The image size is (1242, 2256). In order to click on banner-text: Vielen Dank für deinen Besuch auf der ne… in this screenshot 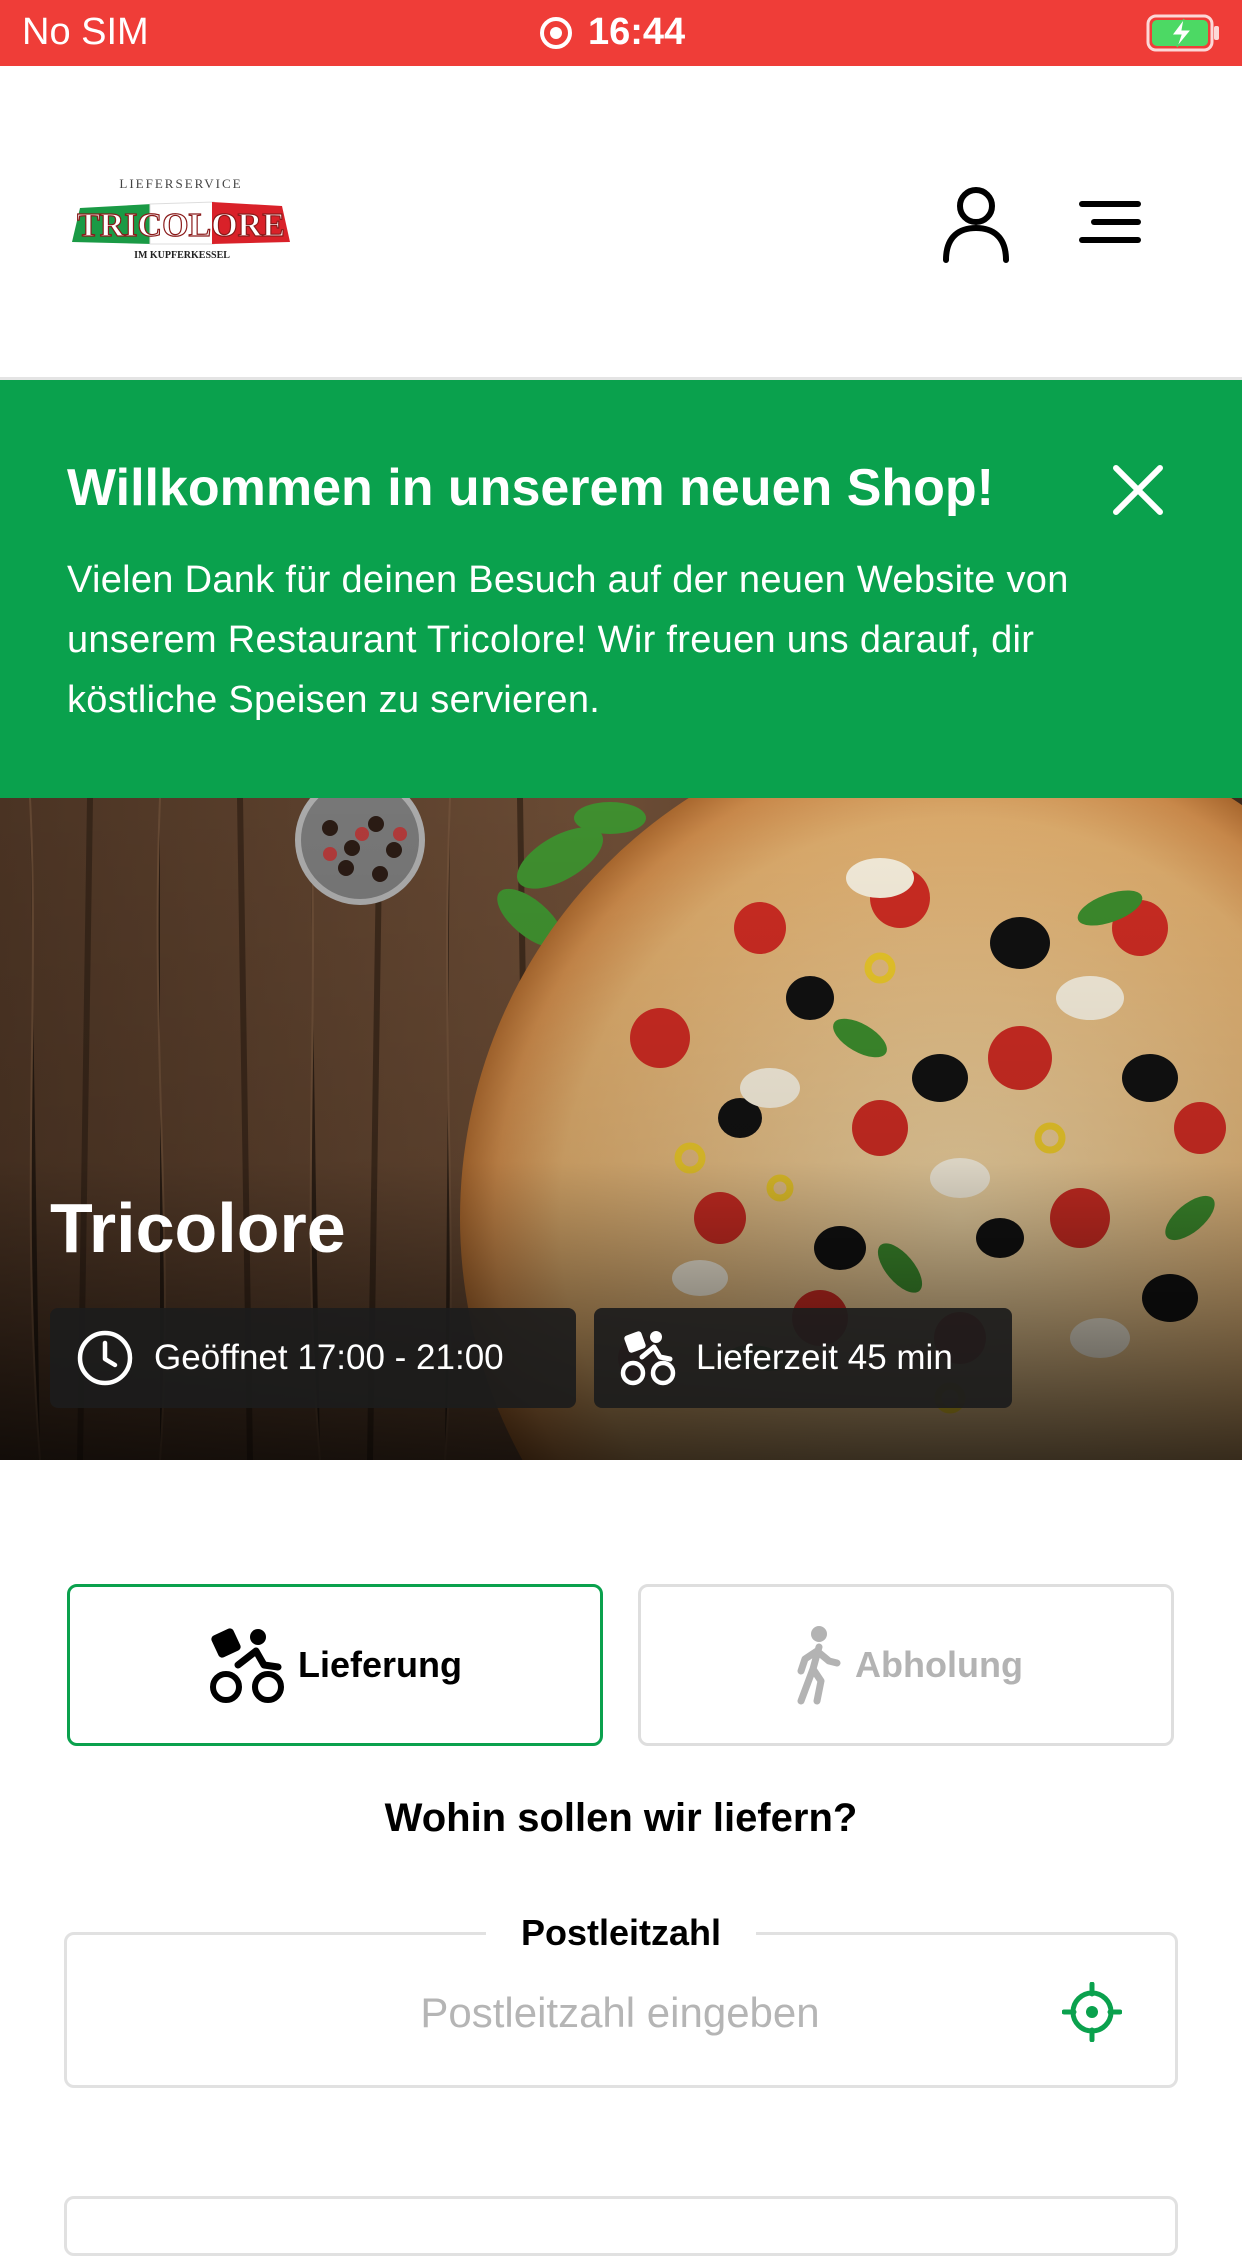, I will do `click(568, 640)`.